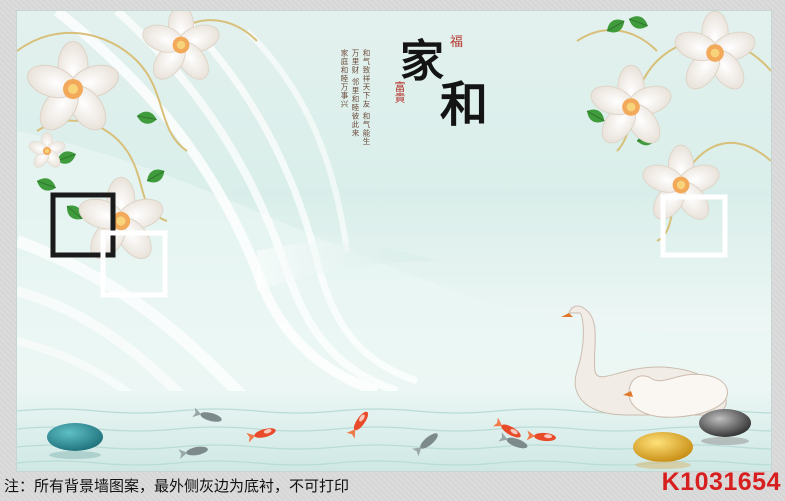 The image size is (785, 501). Describe the element at coordinates (355, 97) in the screenshot. I see `calligraphy-poem: 和气致祥天下友 和气能生万里财 邻里和睦彼此来 家庭和睦万事兴` at that location.